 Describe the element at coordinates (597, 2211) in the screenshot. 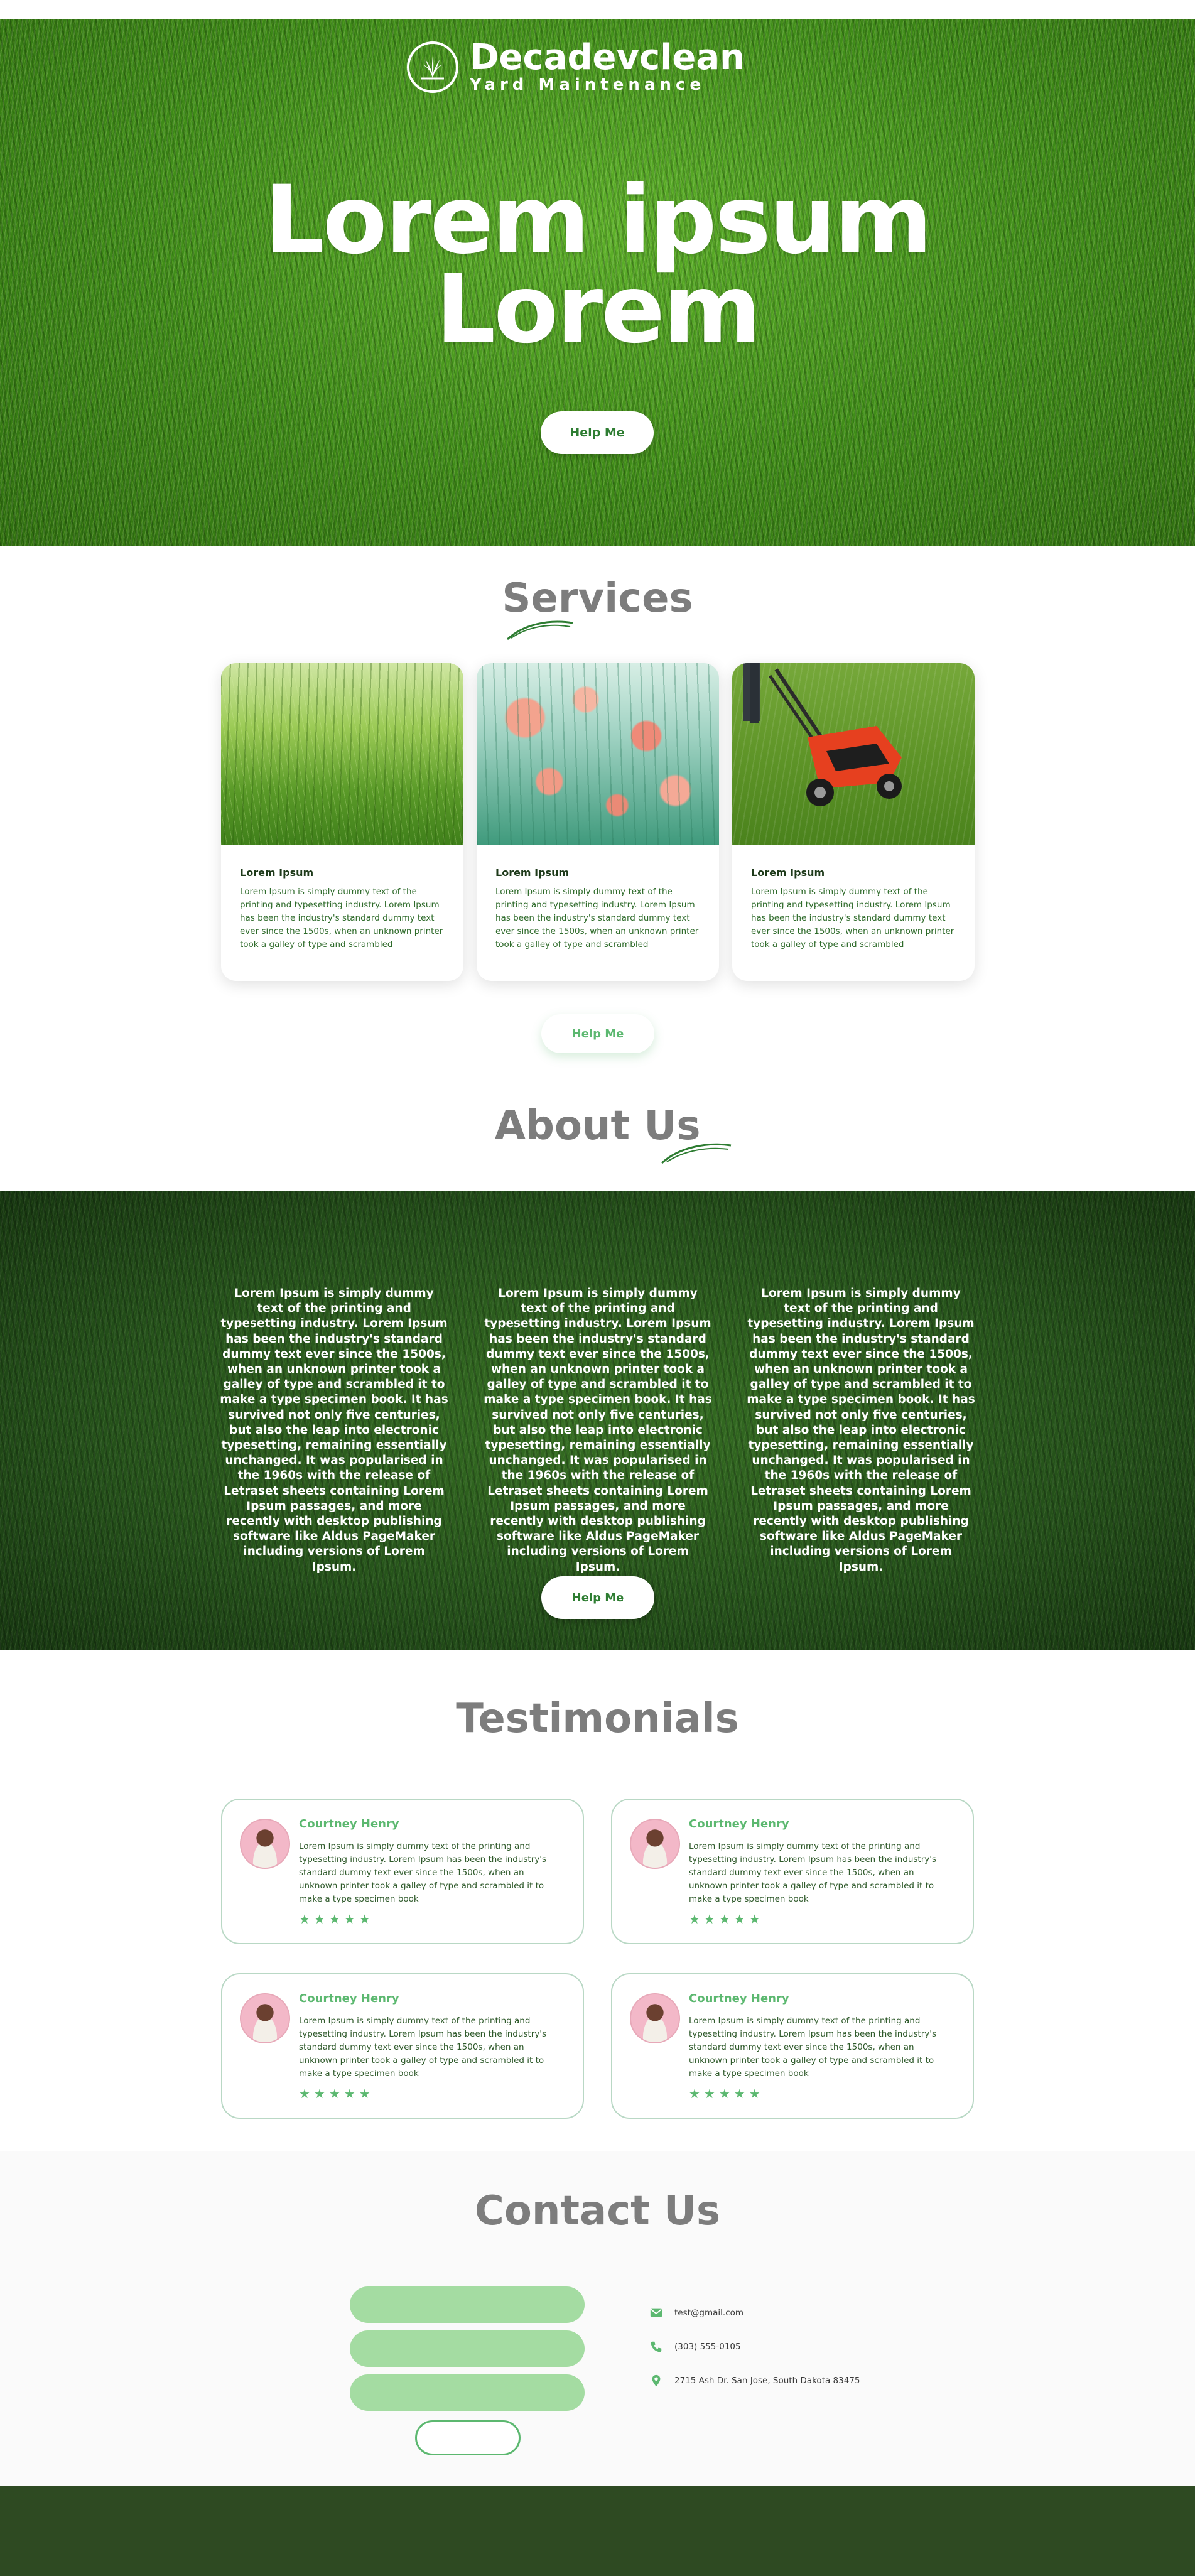

I see `contact-heading: Contact Us` at that location.